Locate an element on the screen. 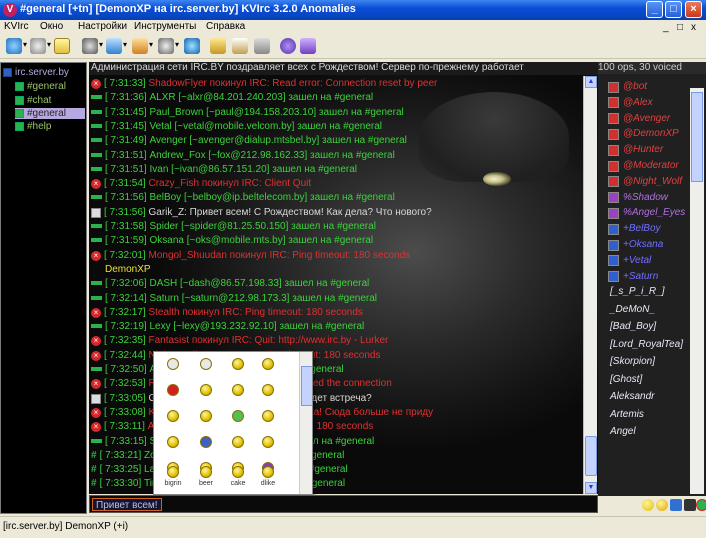 Image resolution: width=706 pixels, height=538 pixels. chat-line-text: Crazy_Fish покинул IRC: Client Quit is located at coordinates (229, 183).